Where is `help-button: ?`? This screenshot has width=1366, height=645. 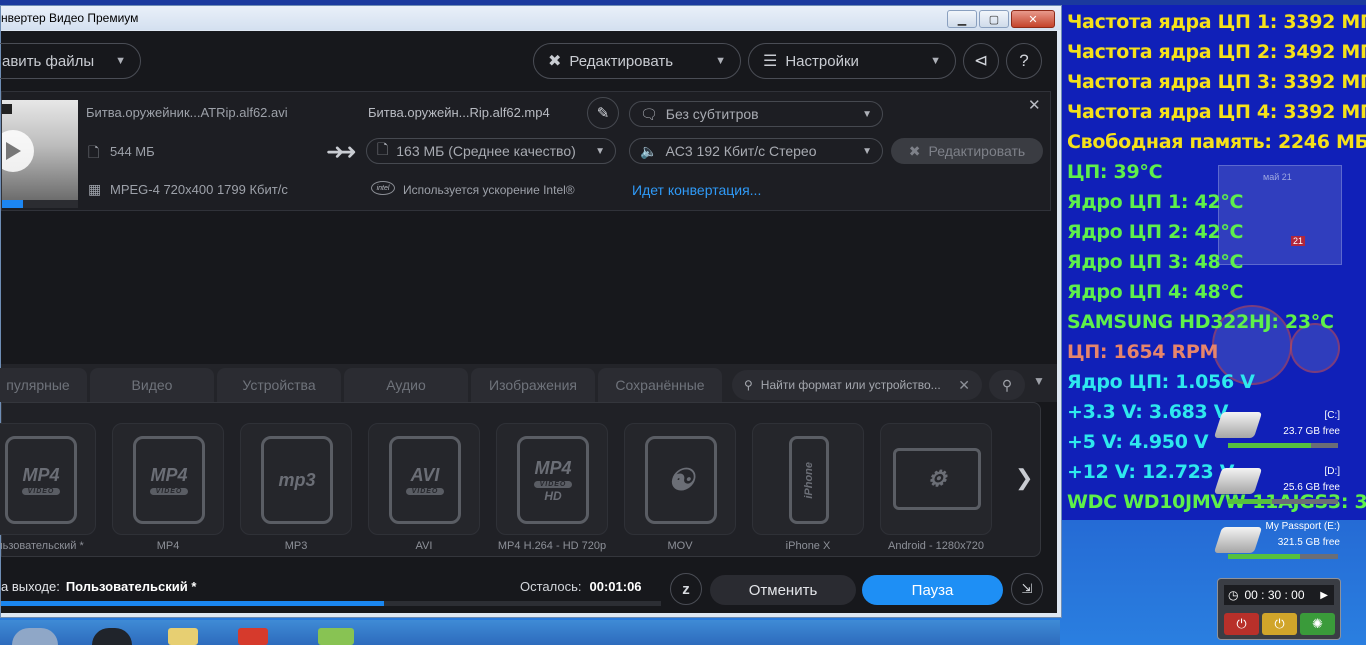
help-button: ? is located at coordinates (1024, 61).